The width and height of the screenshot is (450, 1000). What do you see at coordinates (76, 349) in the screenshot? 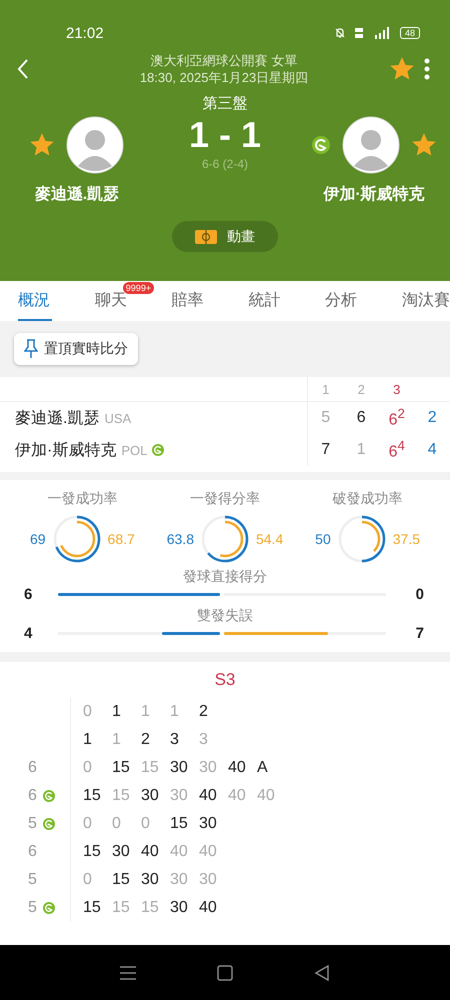
I see `pin-score-button: 置頂實時比分` at bounding box center [76, 349].